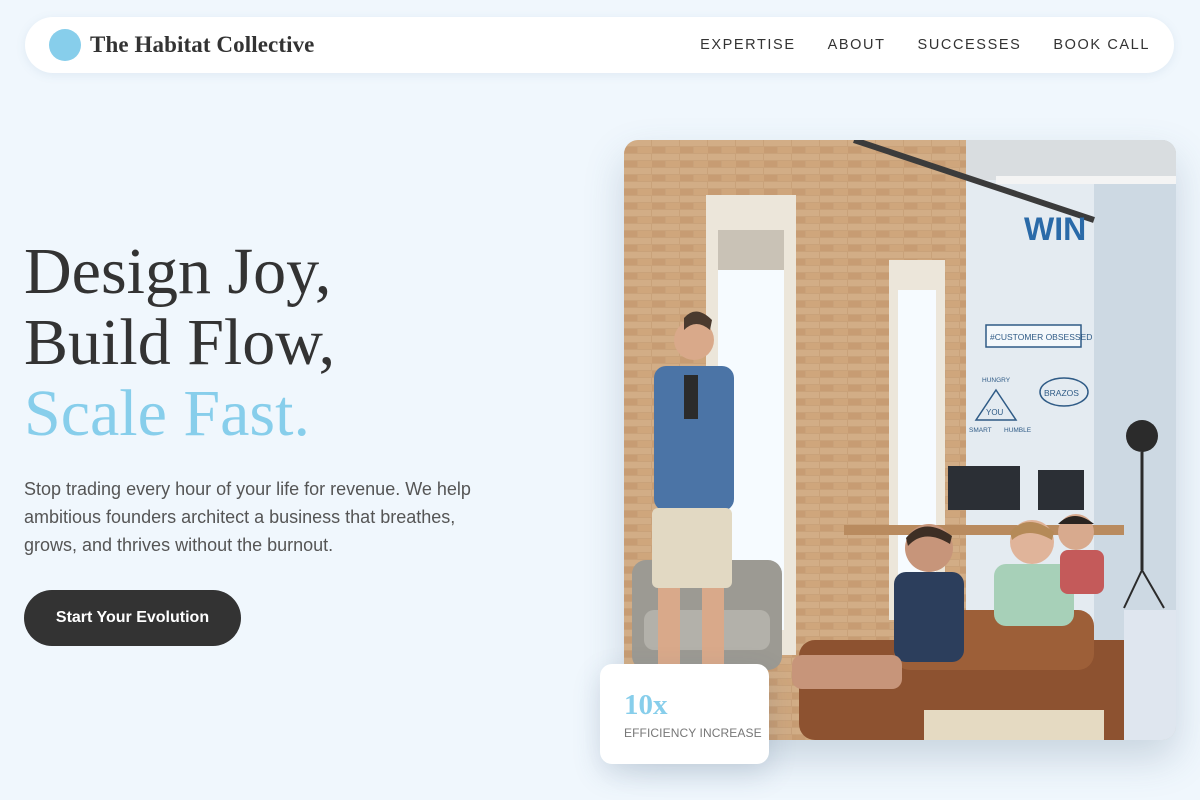 The width and height of the screenshot is (1200, 800). Describe the element at coordinates (857, 45) in the screenshot. I see `nav-link-about: ABOUT` at that location.